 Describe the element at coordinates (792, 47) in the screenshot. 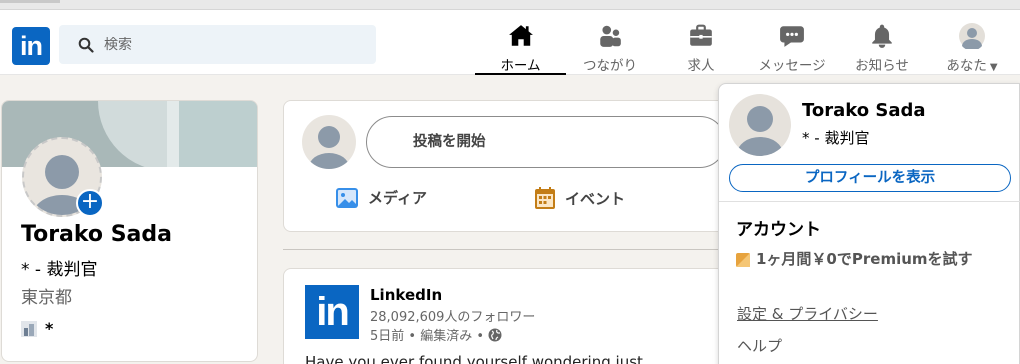

I see `nav-messaging: メッセージ` at that location.